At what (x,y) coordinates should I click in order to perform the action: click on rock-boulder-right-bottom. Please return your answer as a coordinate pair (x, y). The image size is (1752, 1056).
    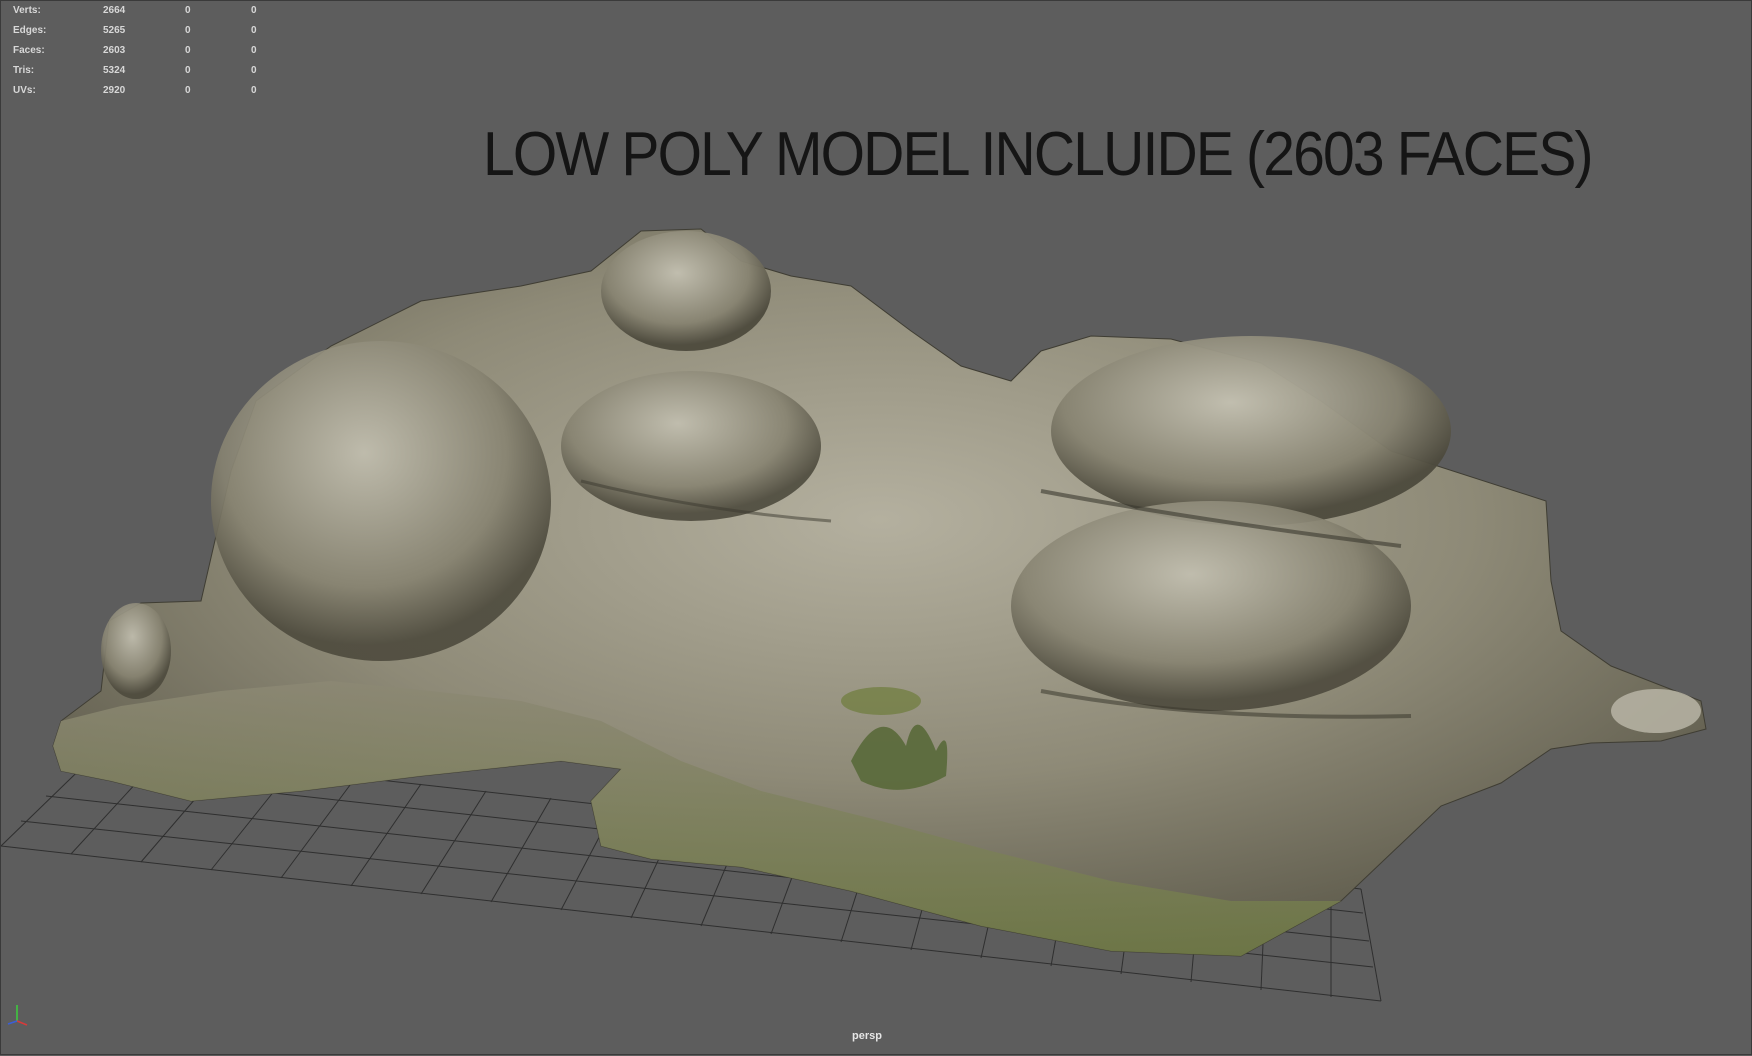
    Looking at the image, I should click on (1211, 606).